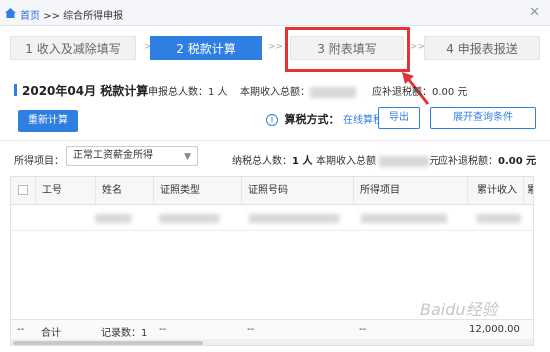 Image resolution: width=550 pixels, height=352 pixels. What do you see at coordinates (272, 161) in the screenshot?
I see `taxpayer-count: 纳税总人数：1 人` at bounding box center [272, 161].